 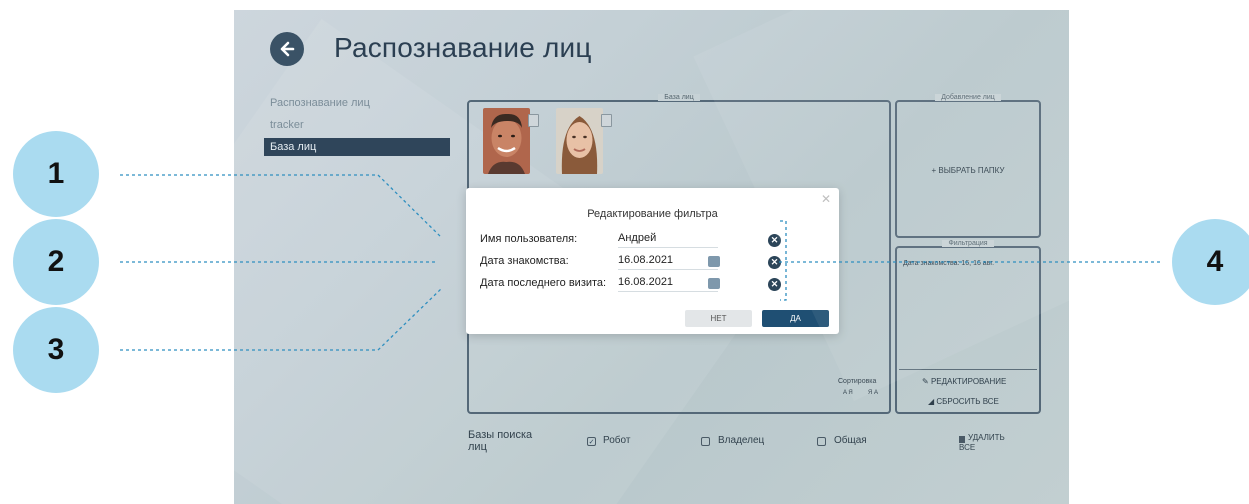 I want to click on callout-3: 3, so click(x=56, y=350).